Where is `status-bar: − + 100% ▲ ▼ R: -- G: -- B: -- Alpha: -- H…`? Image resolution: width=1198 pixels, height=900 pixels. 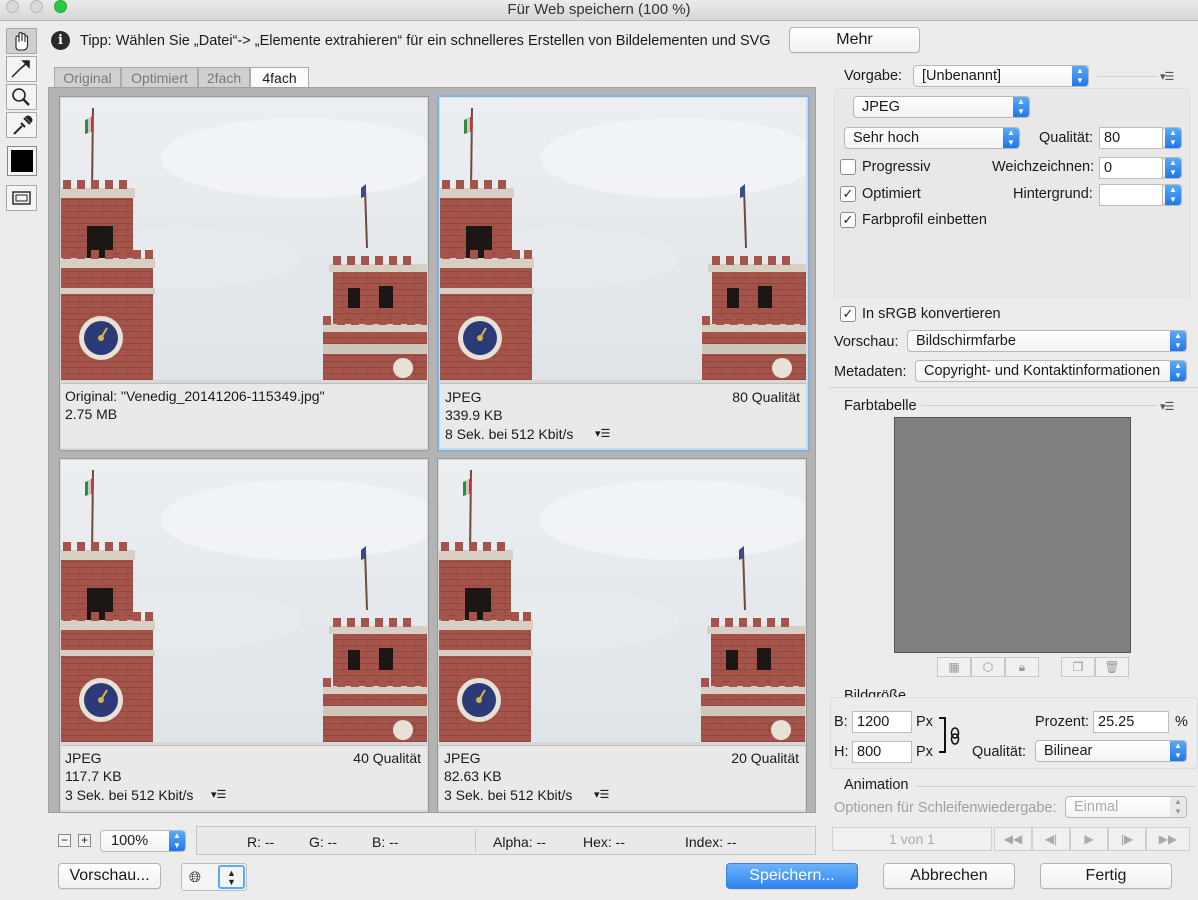 status-bar: − + 100% ▲ ▼ R: -- G: -- B: -- Alpha: -- H… is located at coordinates (432, 840).